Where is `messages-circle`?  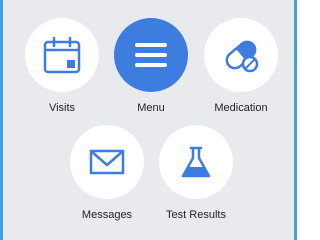
messages-circle is located at coordinates (107, 162).